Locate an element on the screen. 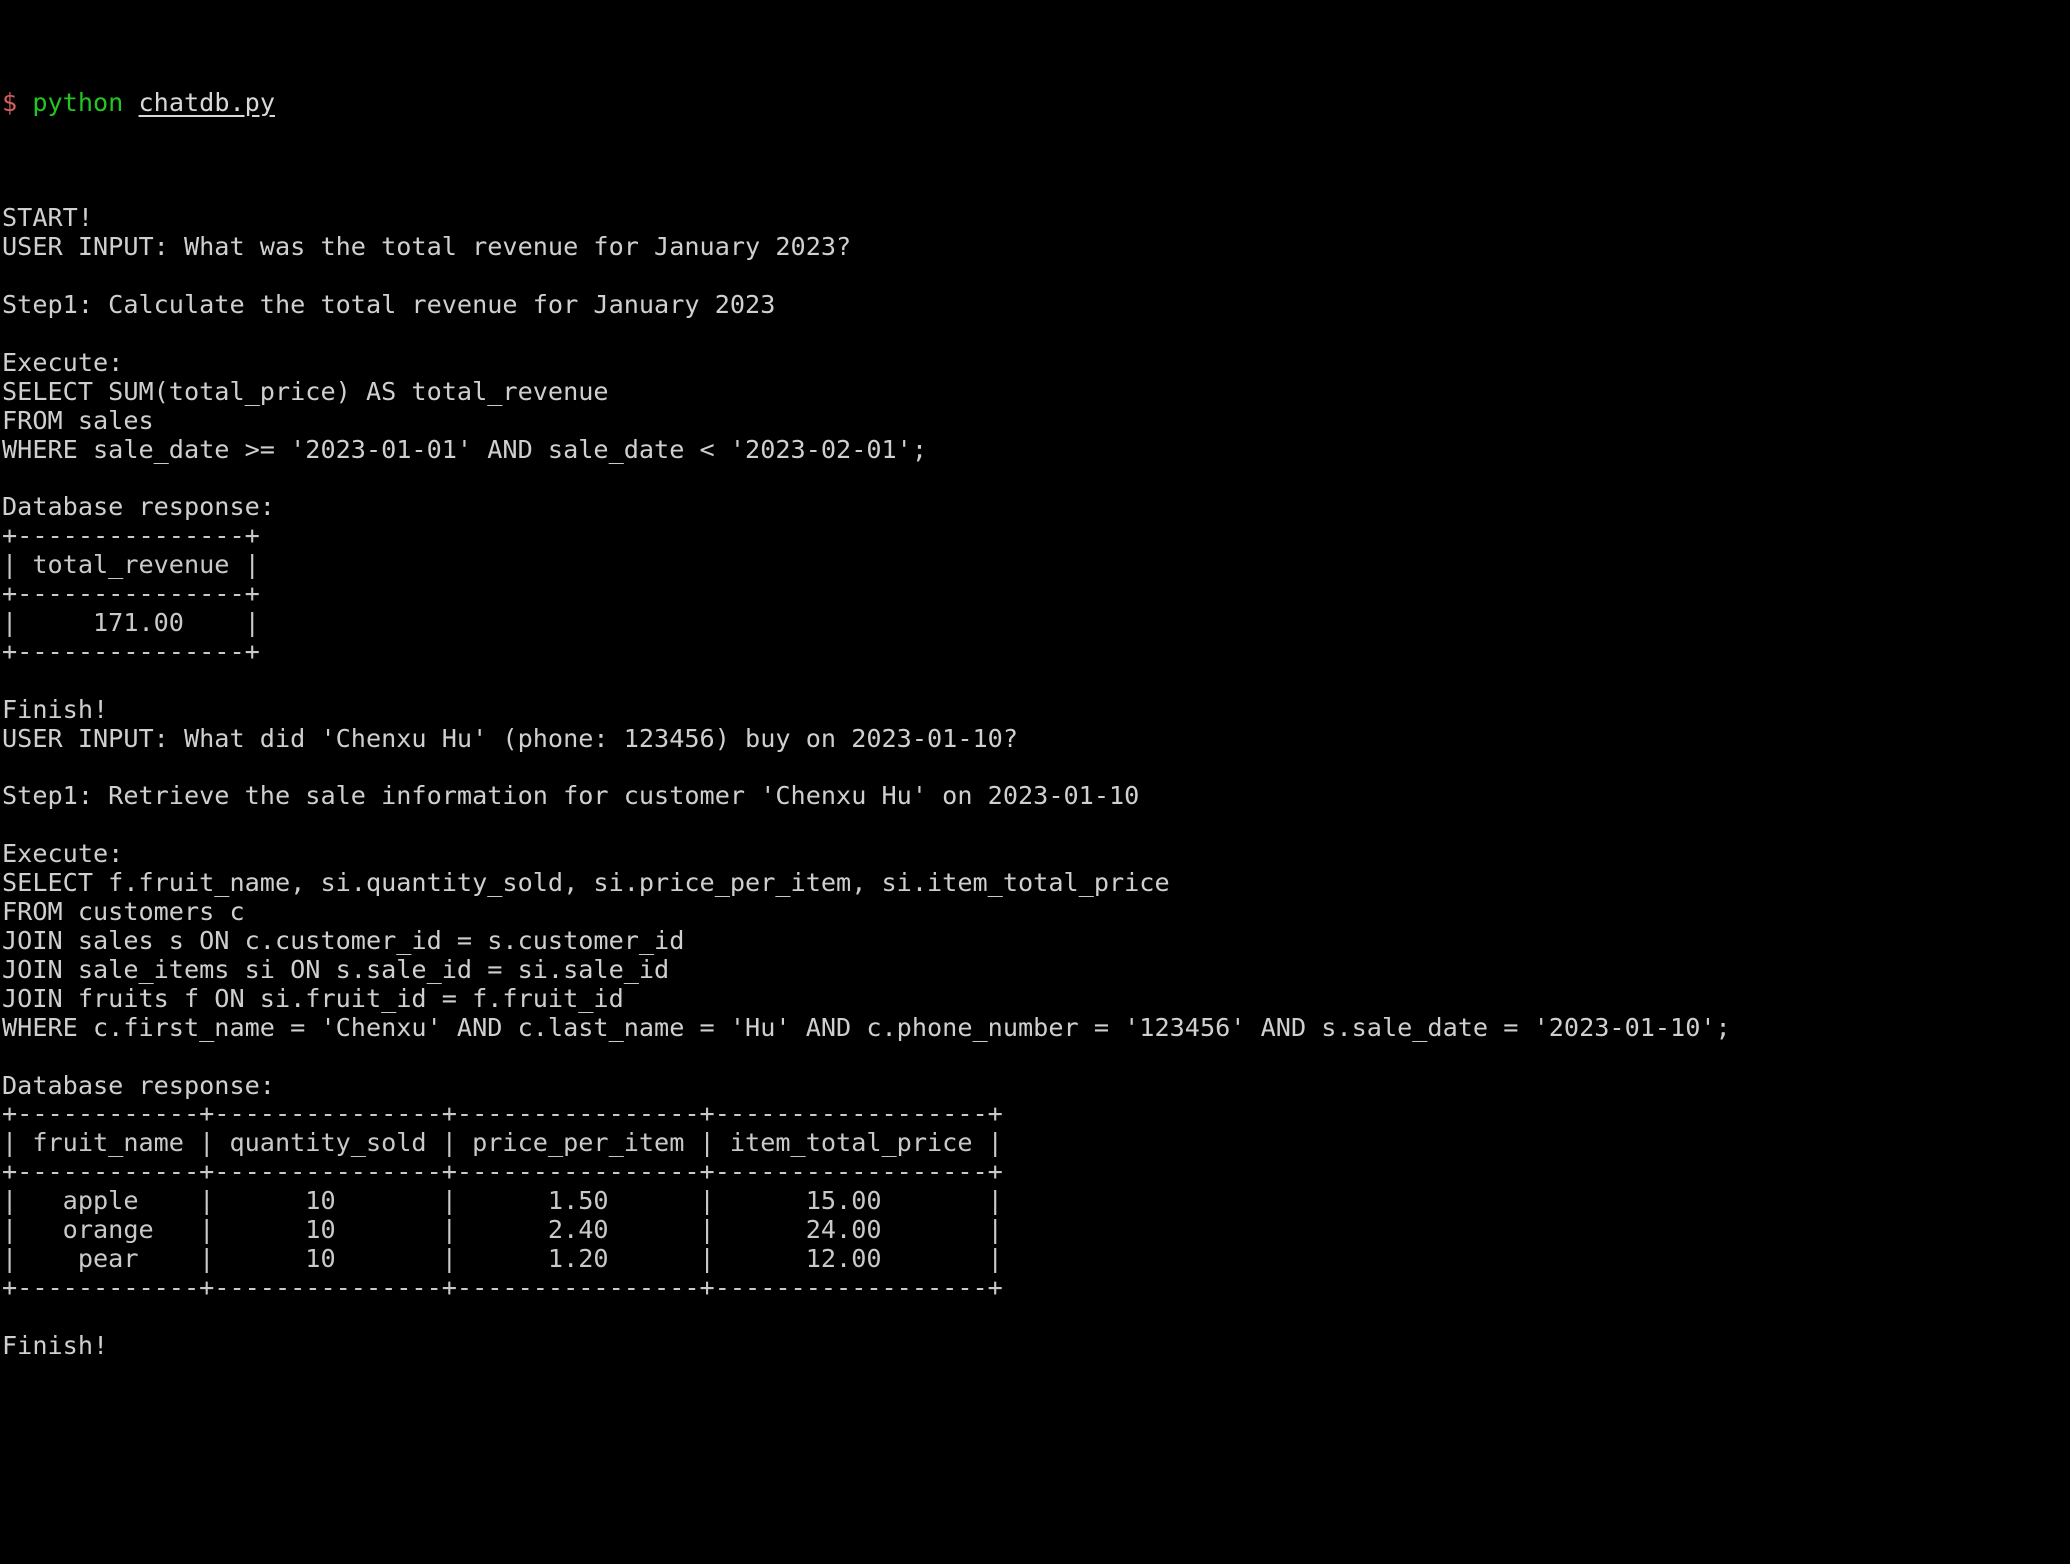 The height and width of the screenshot is (1564, 2070). prompt-line: $ python chatdb.py is located at coordinates (1036, 102).